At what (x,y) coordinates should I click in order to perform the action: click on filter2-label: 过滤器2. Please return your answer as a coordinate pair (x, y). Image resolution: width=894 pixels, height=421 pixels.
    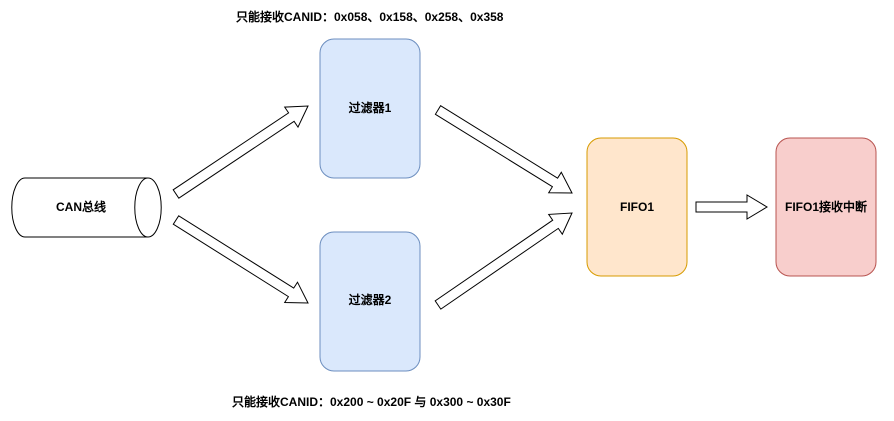
    Looking at the image, I should click on (370, 299).